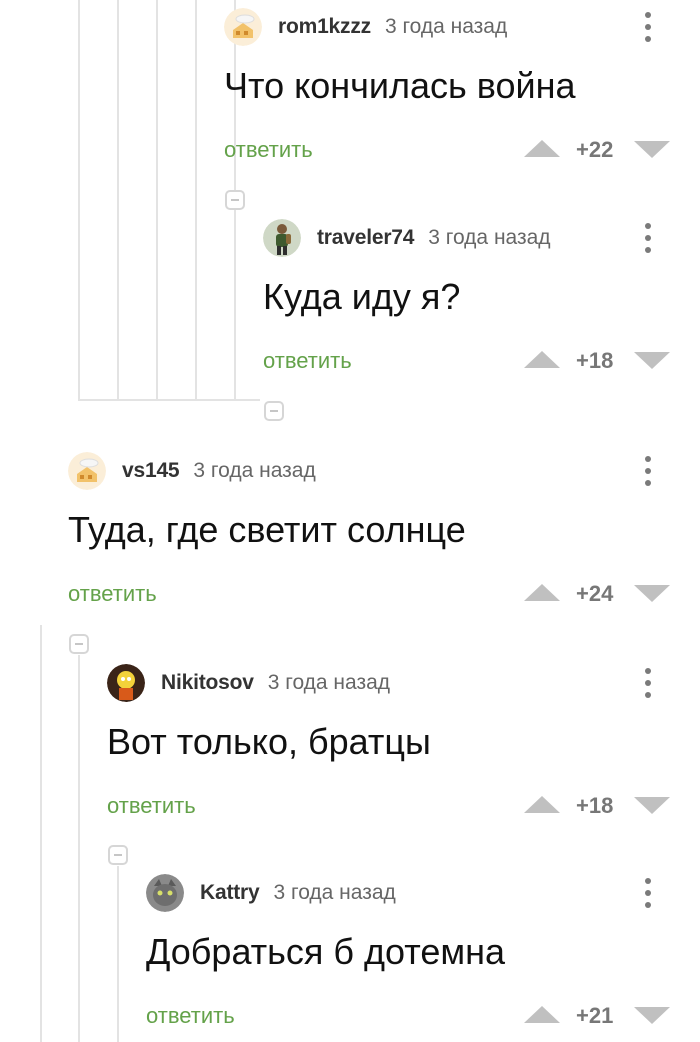 The height and width of the screenshot is (1042, 700). I want to click on comment-text: Туда, где светит солнце, so click(267, 529).